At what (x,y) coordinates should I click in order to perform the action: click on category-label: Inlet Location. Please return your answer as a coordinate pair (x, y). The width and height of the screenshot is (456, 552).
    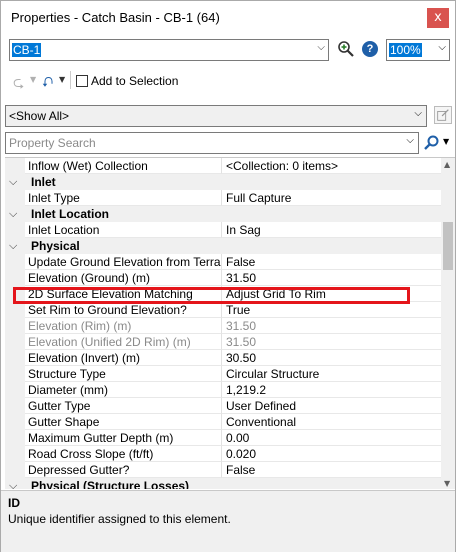
    Looking at the image, I should click on (70, 214).